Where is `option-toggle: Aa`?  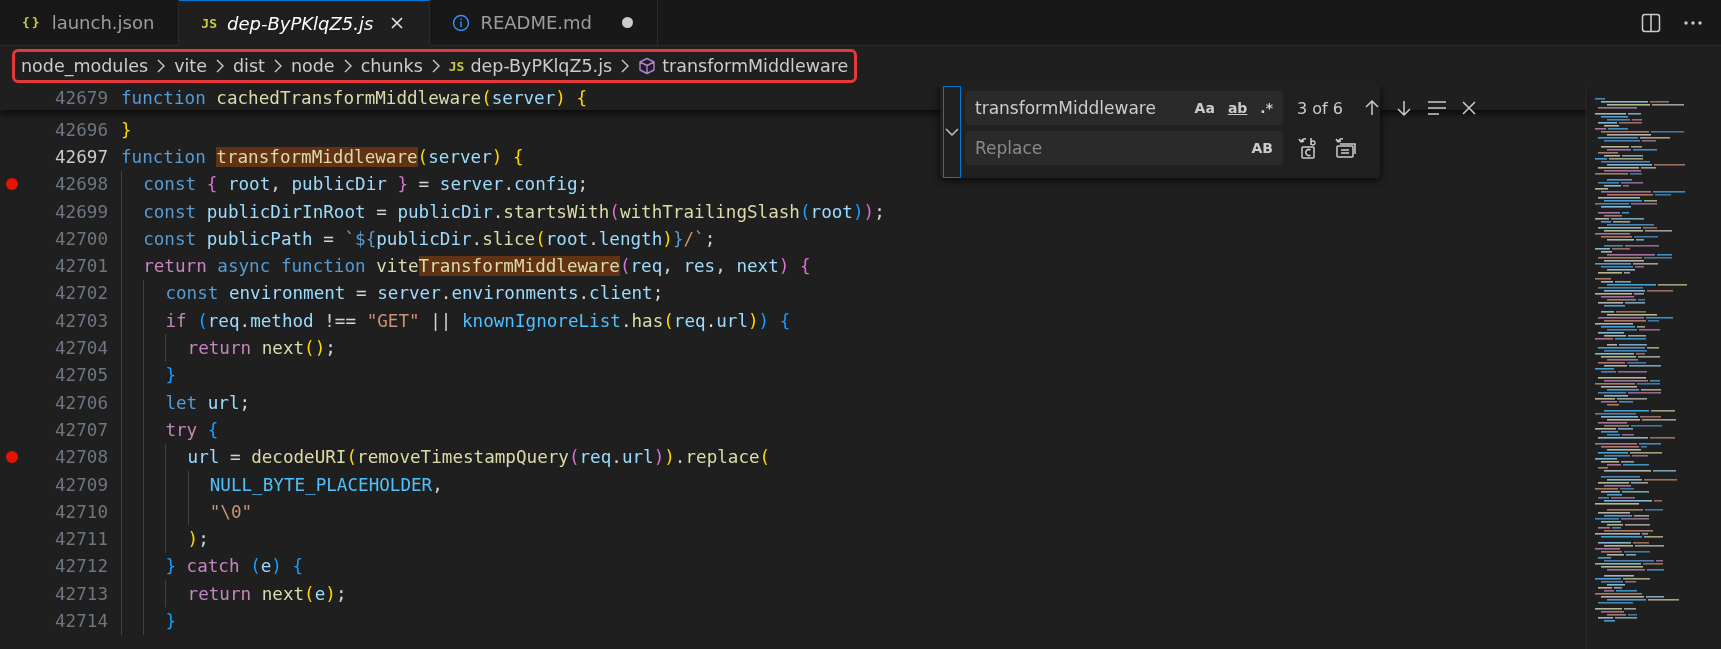 option-toggle: Aa is located at coordinates (1204, 108).